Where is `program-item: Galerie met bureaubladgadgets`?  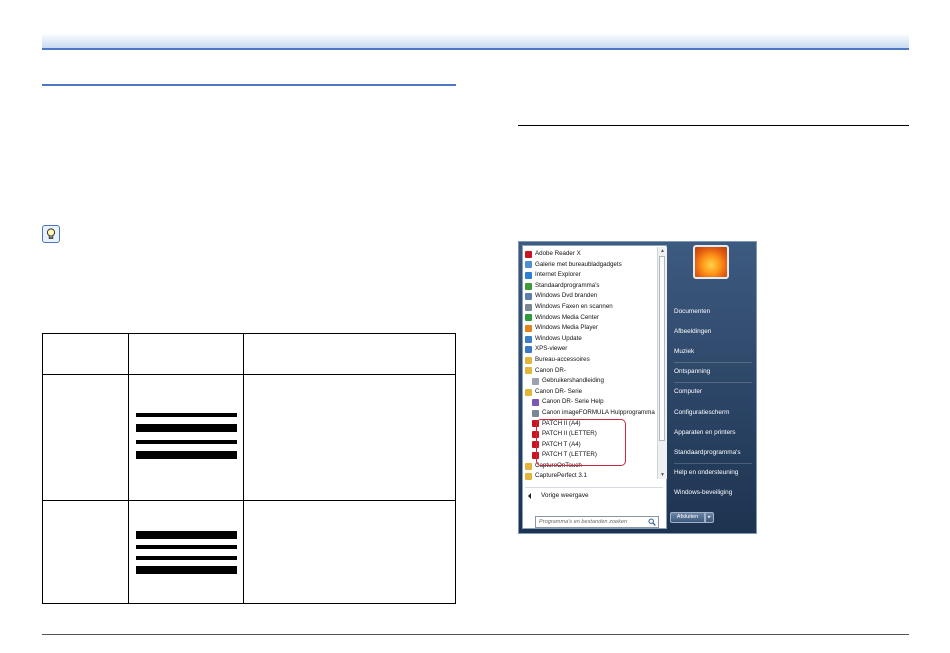 program-item: Galerie met bureaubladgadgets is located at coordinates (590, 265).